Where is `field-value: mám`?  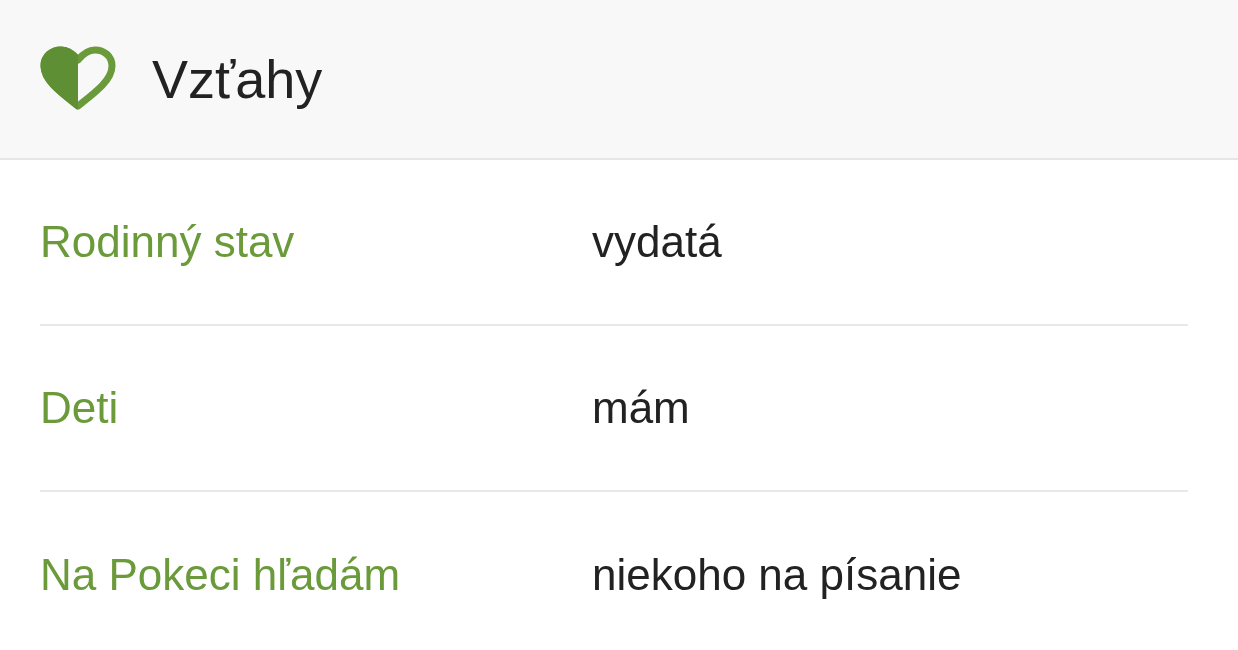
field-value: mám is located at coordinates (641, 408).